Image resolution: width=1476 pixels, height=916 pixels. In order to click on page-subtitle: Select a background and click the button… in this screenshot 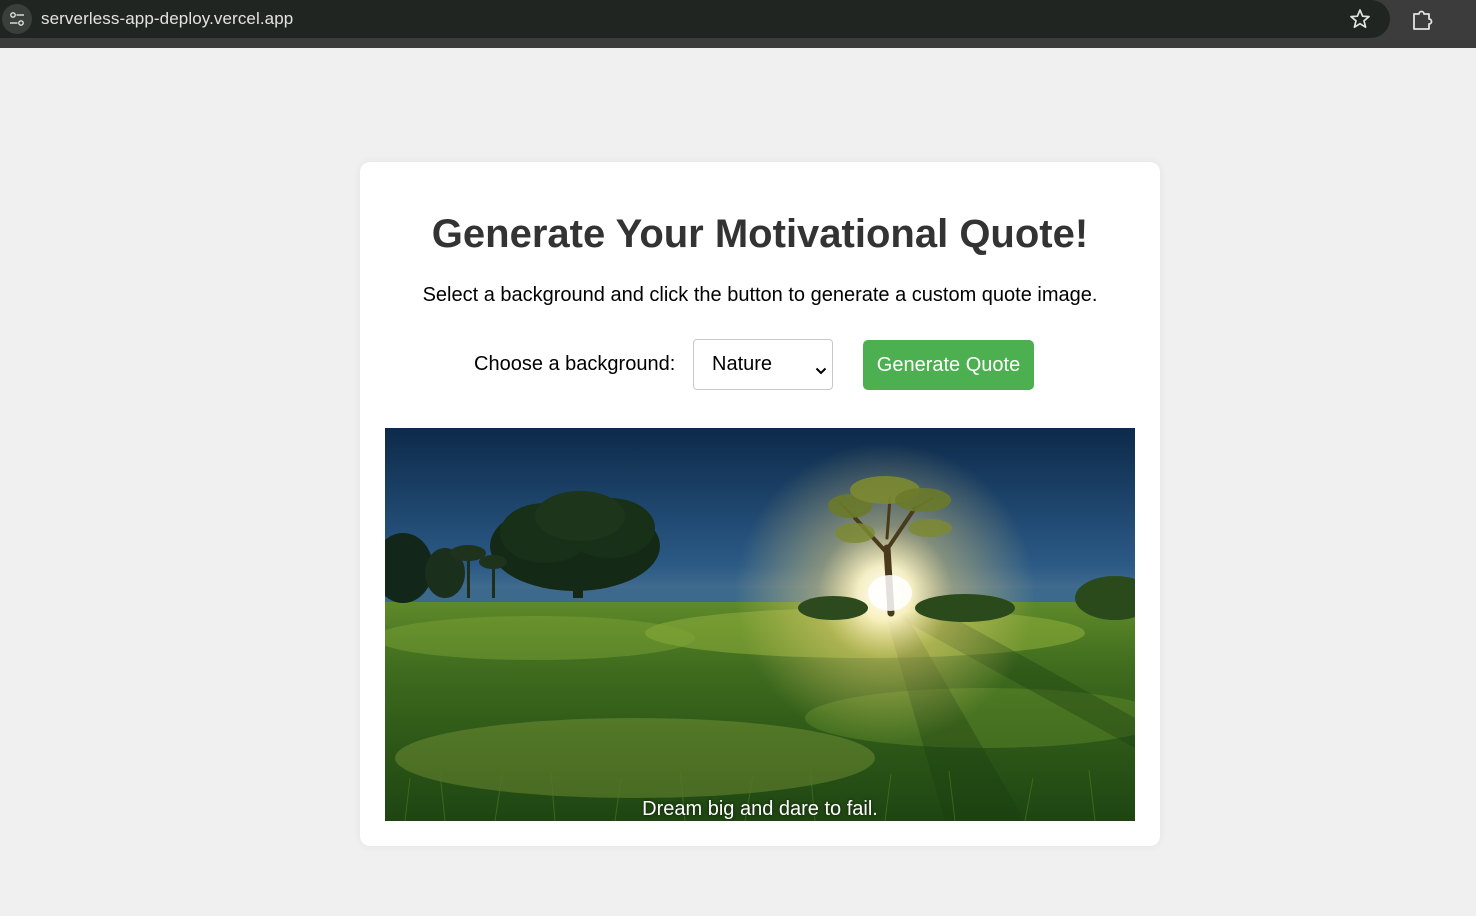, I will do `click(760, 295)`.